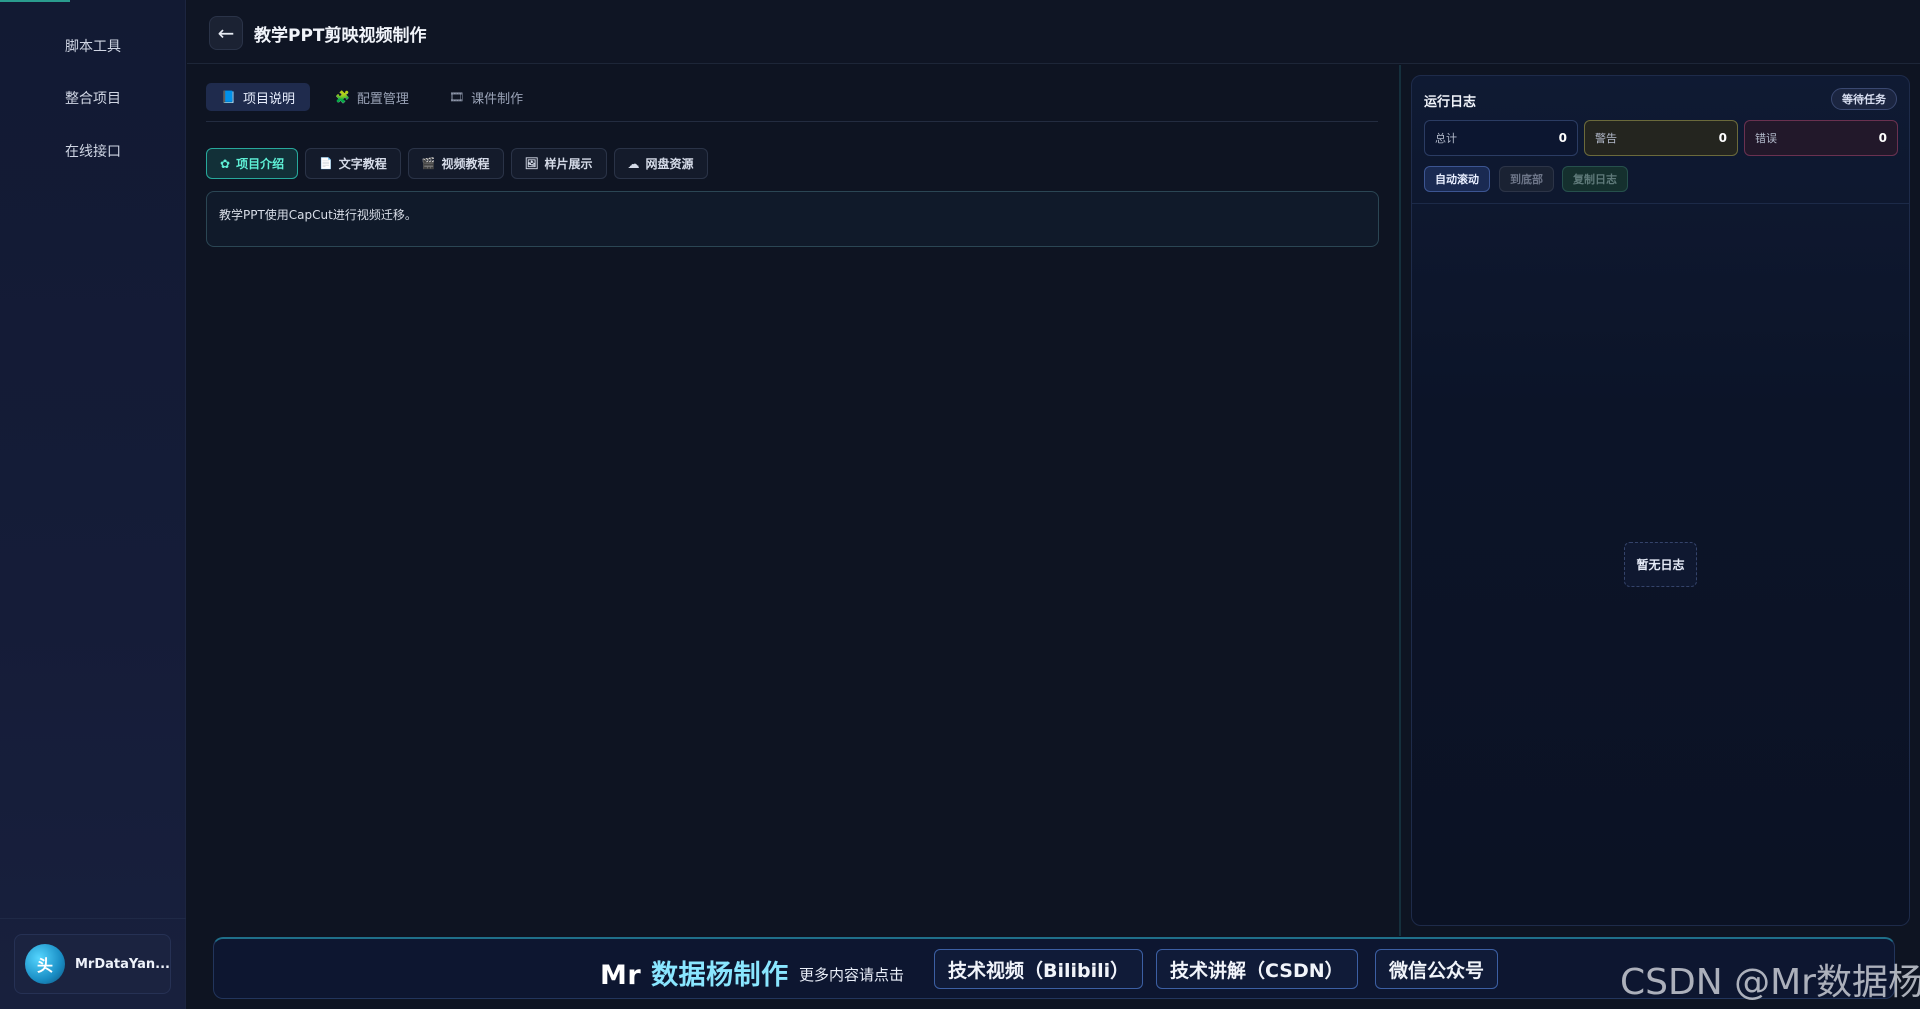  What do you see at coordinates (1821, 138) in the screenshot?
I see `stat-error: 错误 0` at bounding box center [1821, 138].